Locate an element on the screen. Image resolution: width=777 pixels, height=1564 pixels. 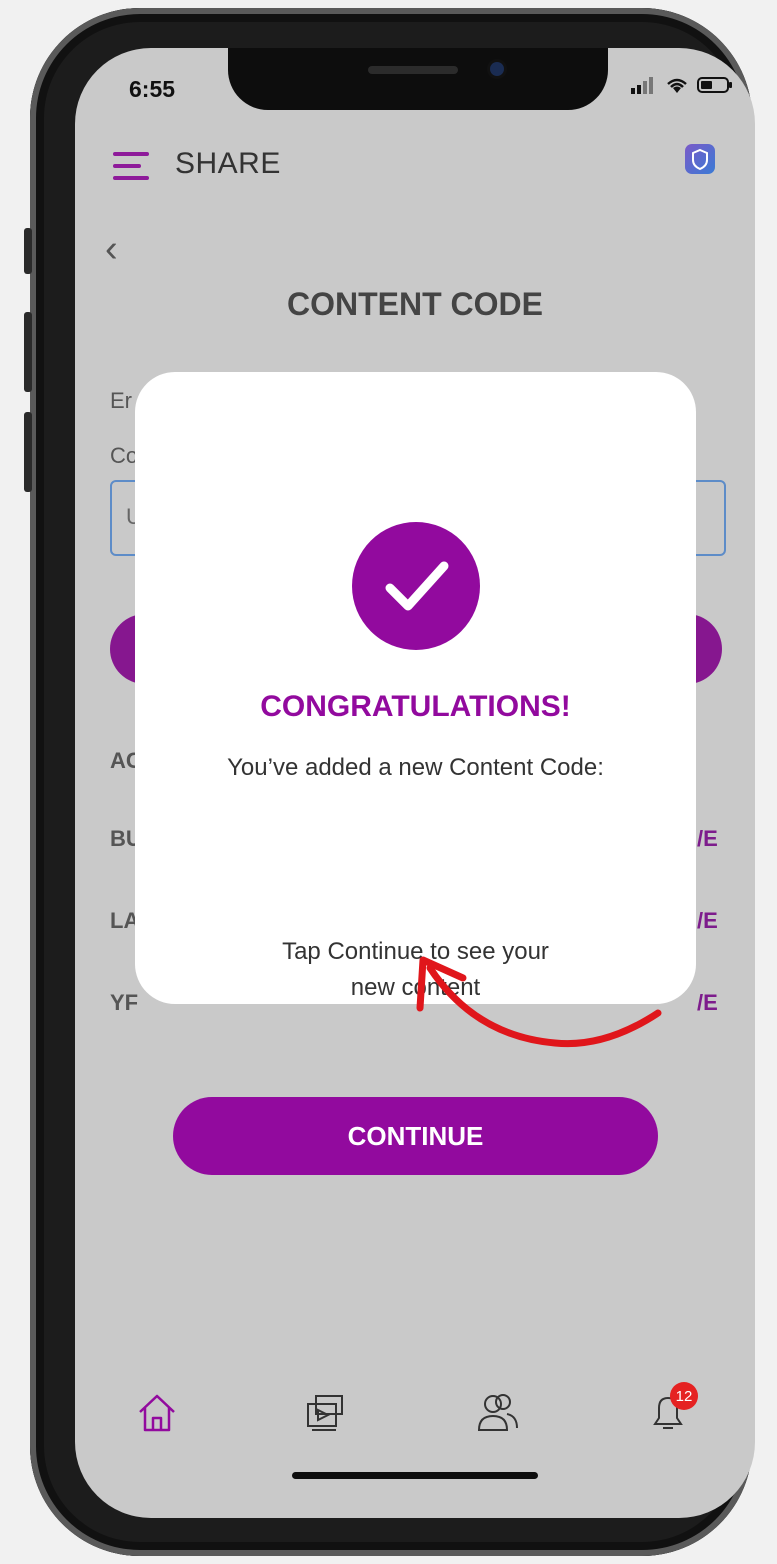
tab-media is located at coordinates (325, 1413).